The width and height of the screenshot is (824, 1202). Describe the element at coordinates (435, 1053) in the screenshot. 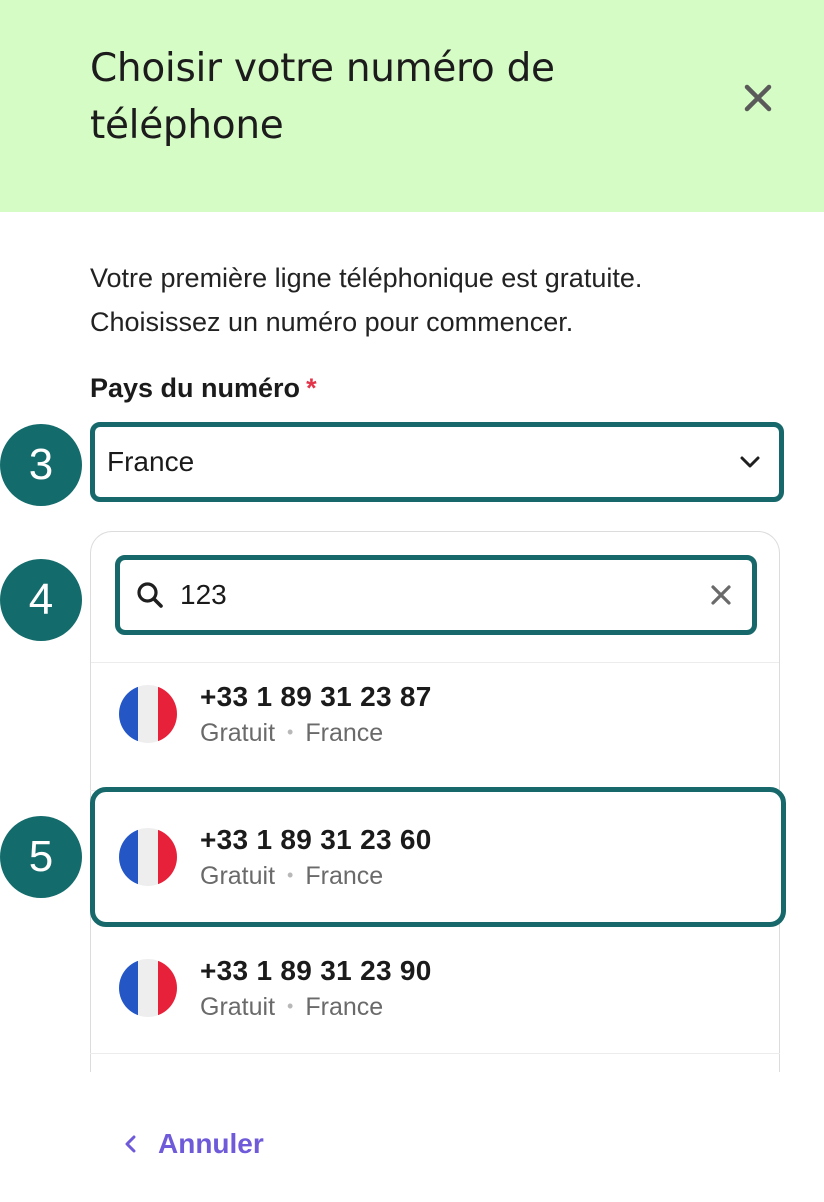

I see `row-divider` at that location.